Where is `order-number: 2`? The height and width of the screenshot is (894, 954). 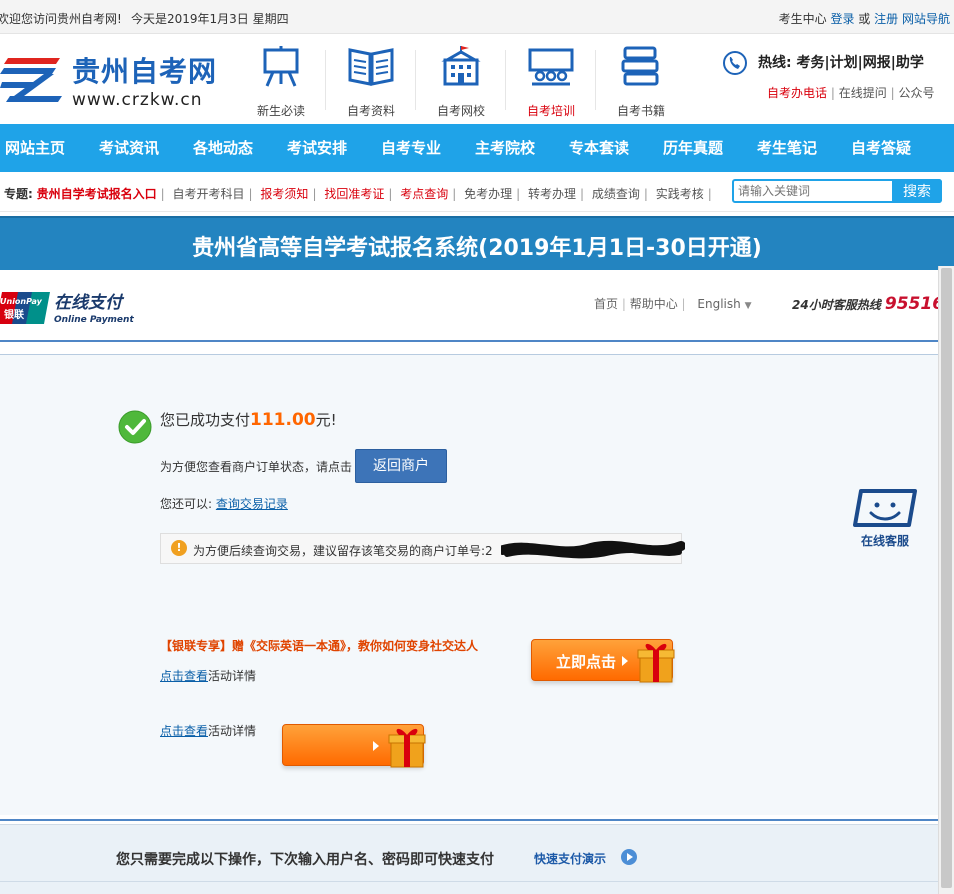 order-number: 2 is located at coordinates (489, 551).